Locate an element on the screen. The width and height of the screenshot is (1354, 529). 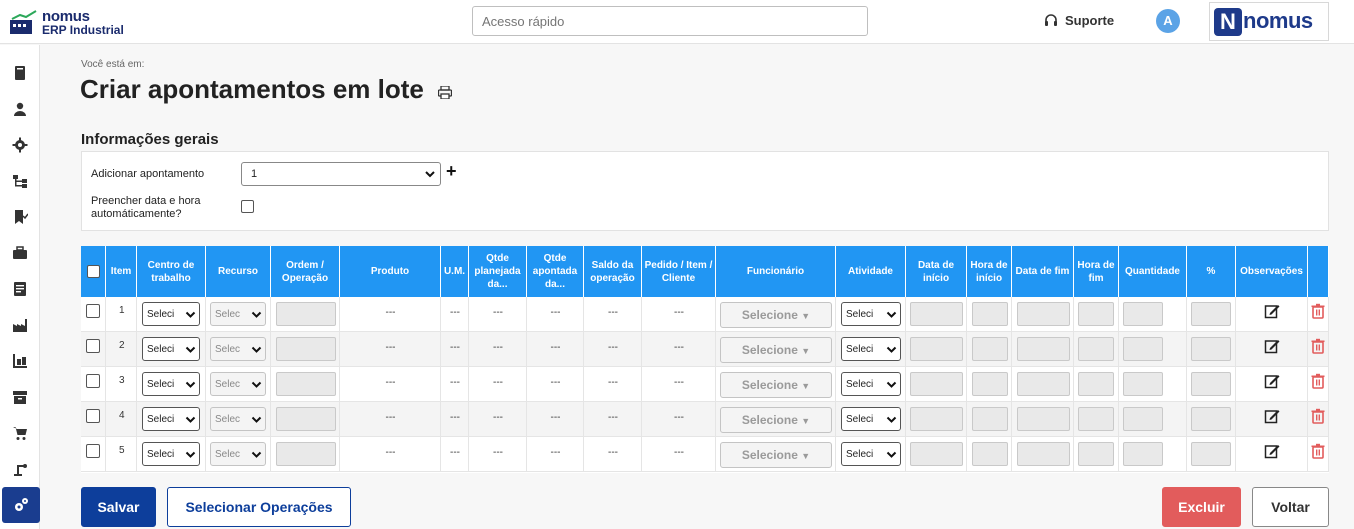
autofill-checkbox is located at coordinates (247, 206).